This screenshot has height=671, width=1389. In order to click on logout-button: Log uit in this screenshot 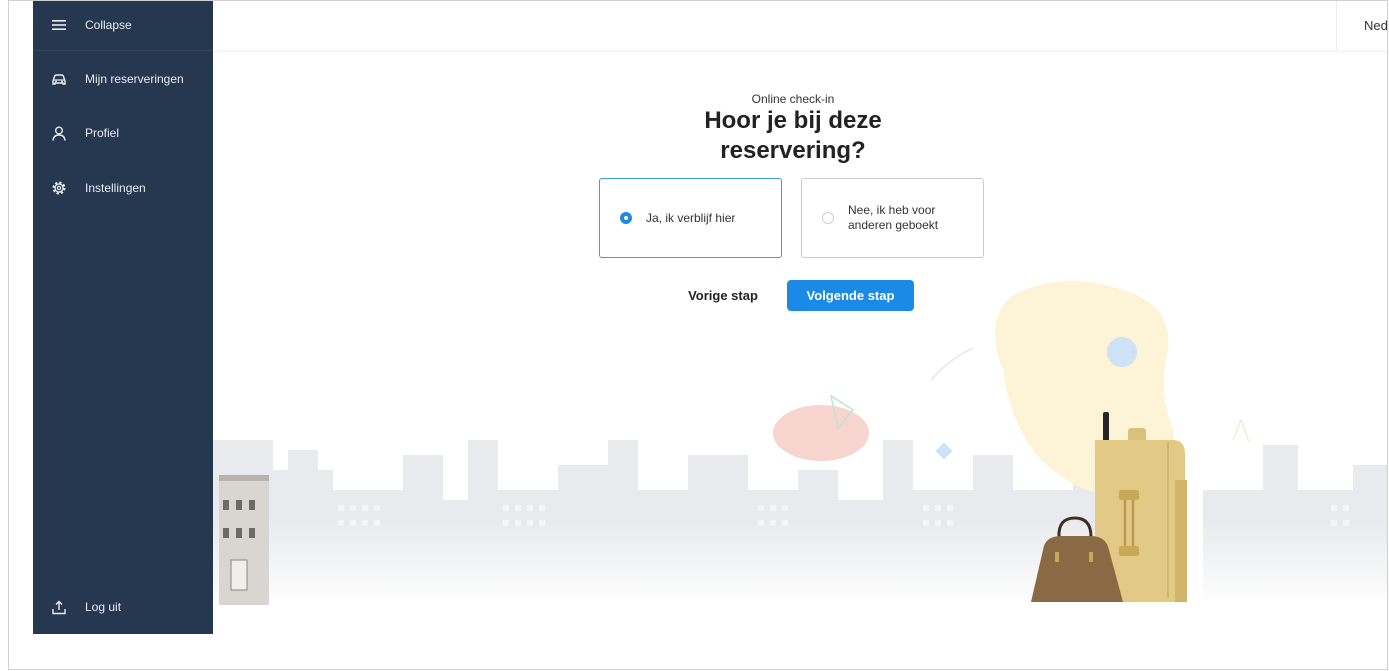, I will do `click(123, 607)`.